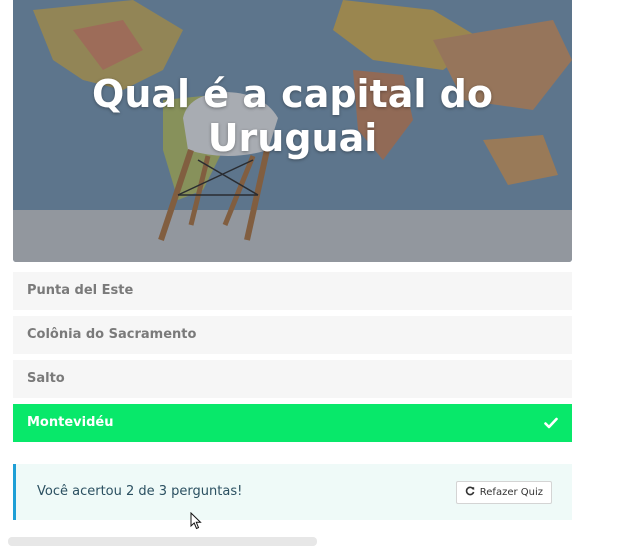  What do you see at coordinates (80, 290) in the screenshot?
I see `answer-label: Punta del Este` at bounding box center [80, 290].